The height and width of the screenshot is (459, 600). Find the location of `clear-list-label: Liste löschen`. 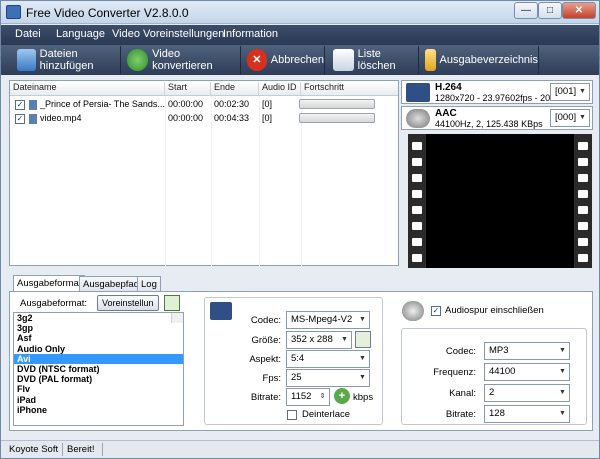

clear-list-label: Liste löschen is located at coordinates (376, 60).